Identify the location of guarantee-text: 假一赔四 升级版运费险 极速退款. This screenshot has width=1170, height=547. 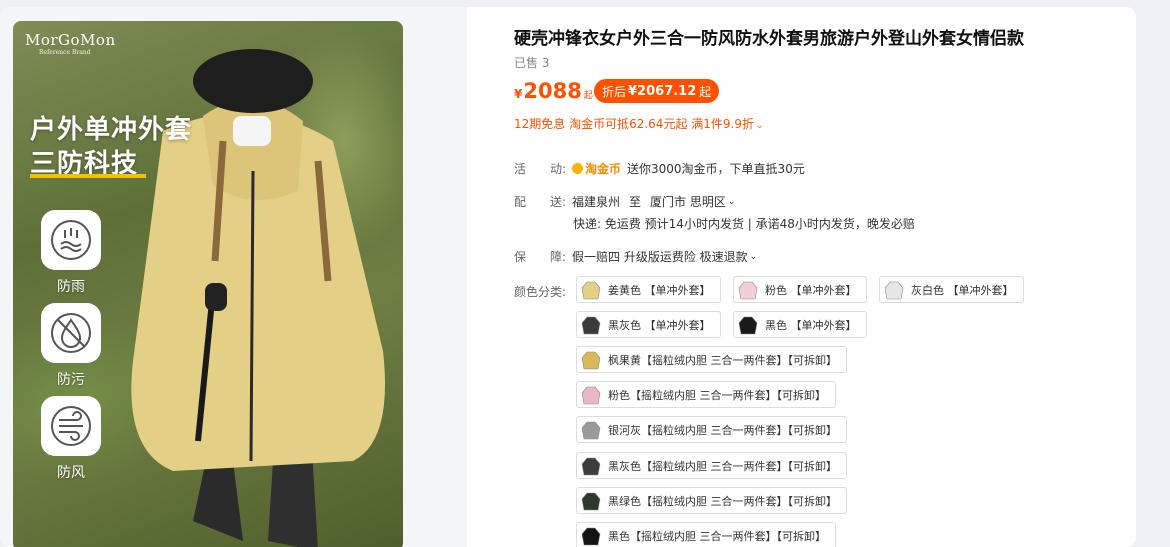
(660, 257).